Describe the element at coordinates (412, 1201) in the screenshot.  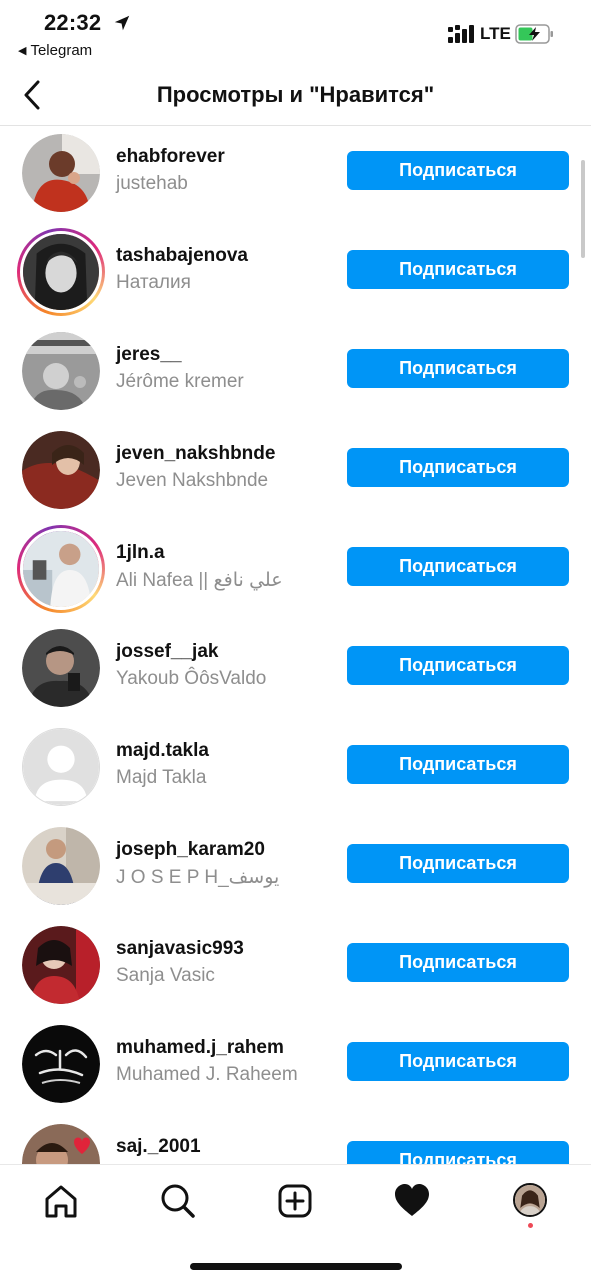
I see `activity-heart-icon` at that location.